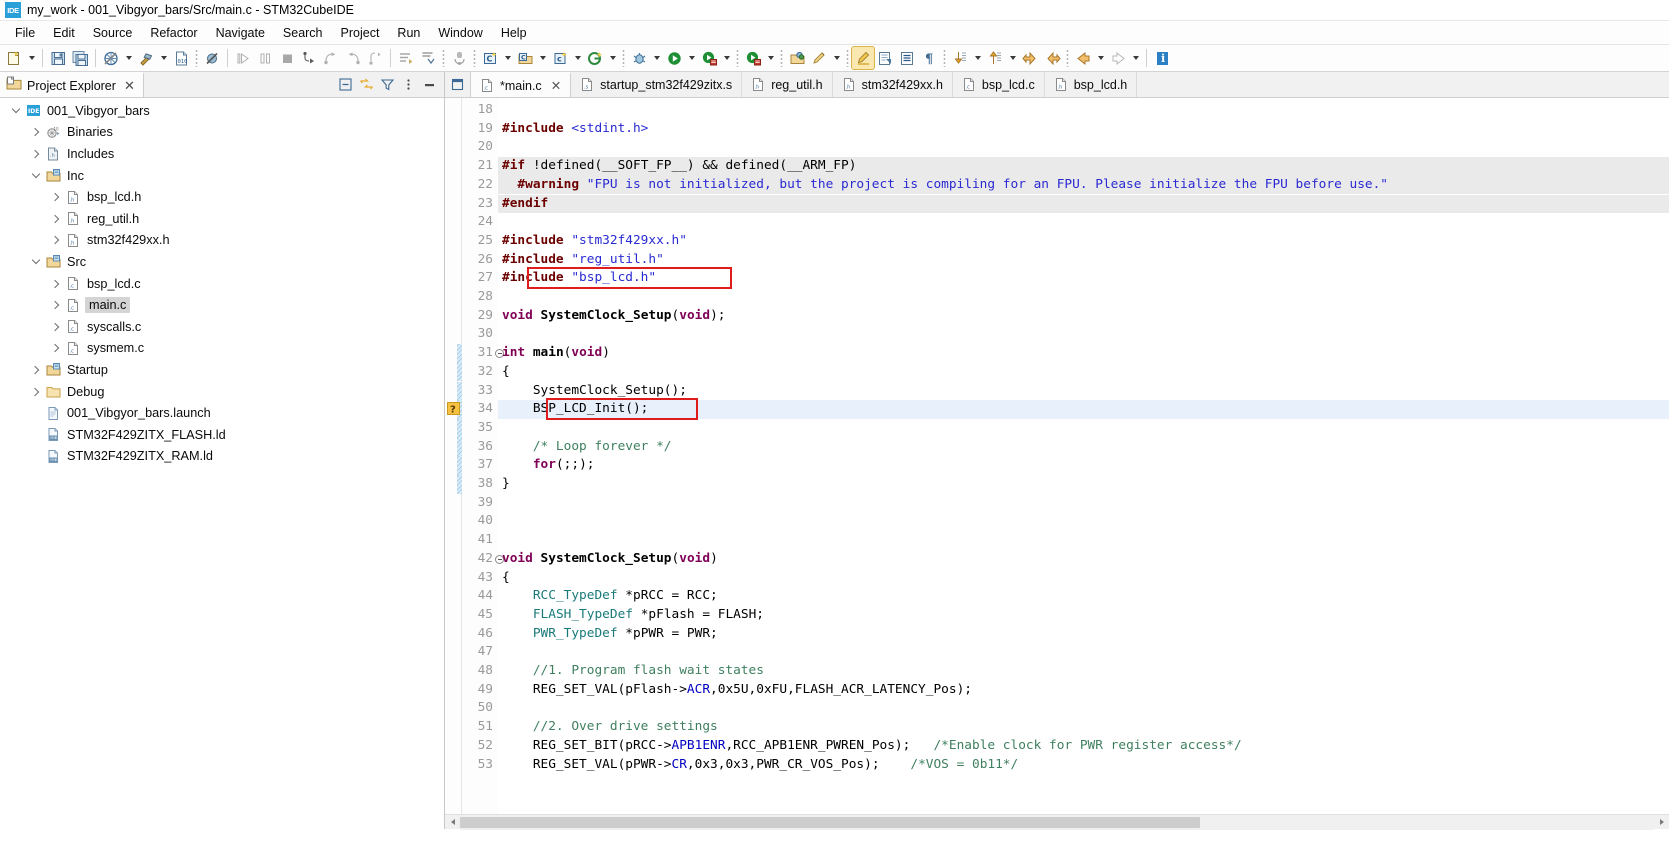  What do you see at coordinates (998, 84) in the screenshot?
I see `editor-tab-bsp-lcd-c: .c bsp_lcd.c` at bounding box center [998, 84].